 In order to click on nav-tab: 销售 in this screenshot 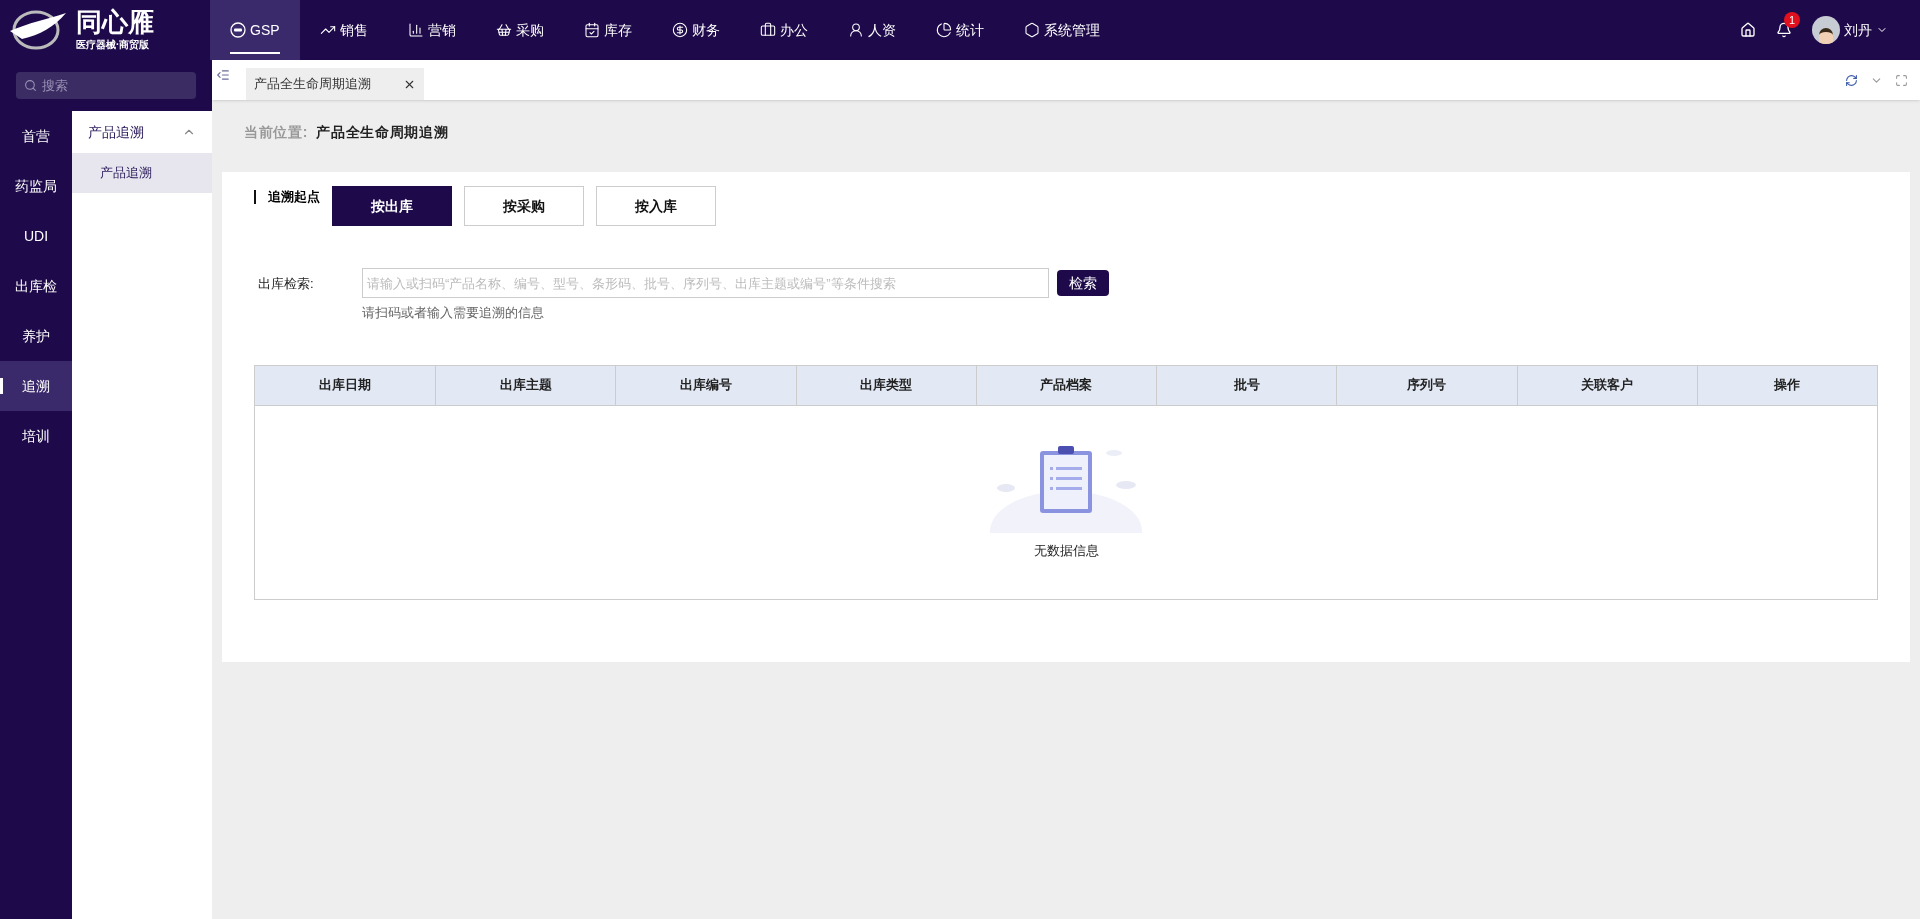, I will do `click(343, 30)`.